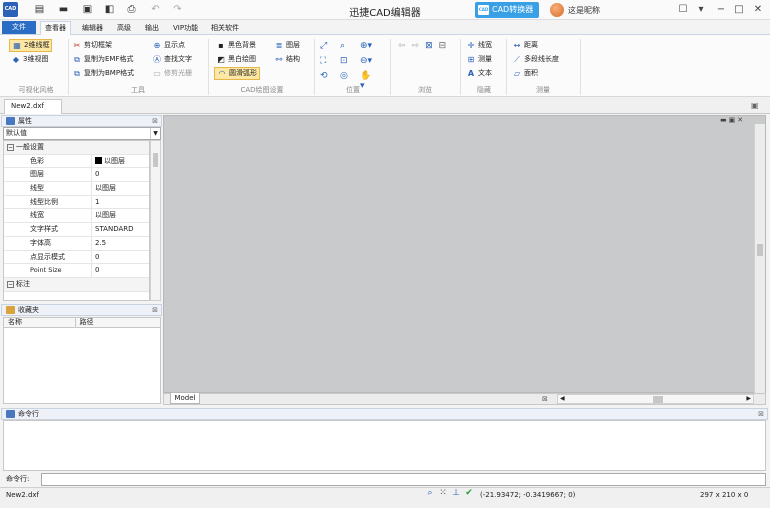 The height and width of the screenshot is (508, 770). Describe the element at coordinates (76, 148) in the screenshot. I see `property-group-general: − 一般设置` at that location.